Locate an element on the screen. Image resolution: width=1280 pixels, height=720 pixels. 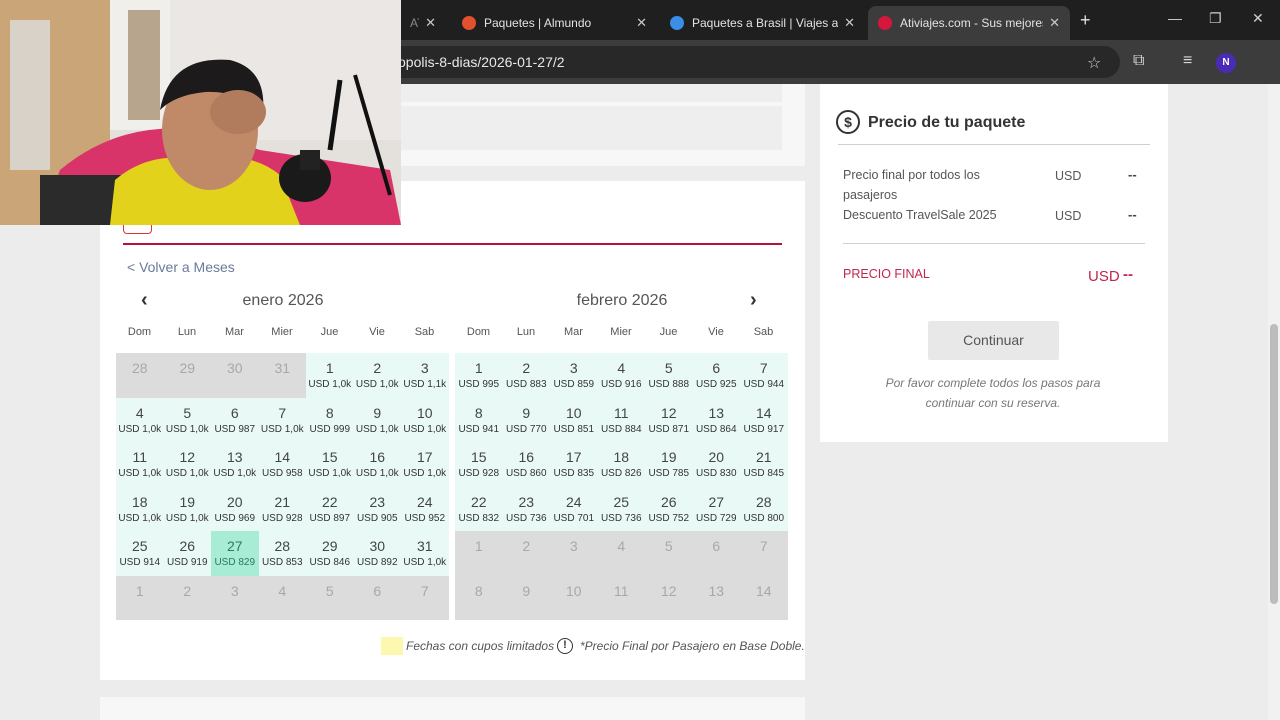
calendar-day: 9 USD 1,0k is located at coordinates (377, 419).